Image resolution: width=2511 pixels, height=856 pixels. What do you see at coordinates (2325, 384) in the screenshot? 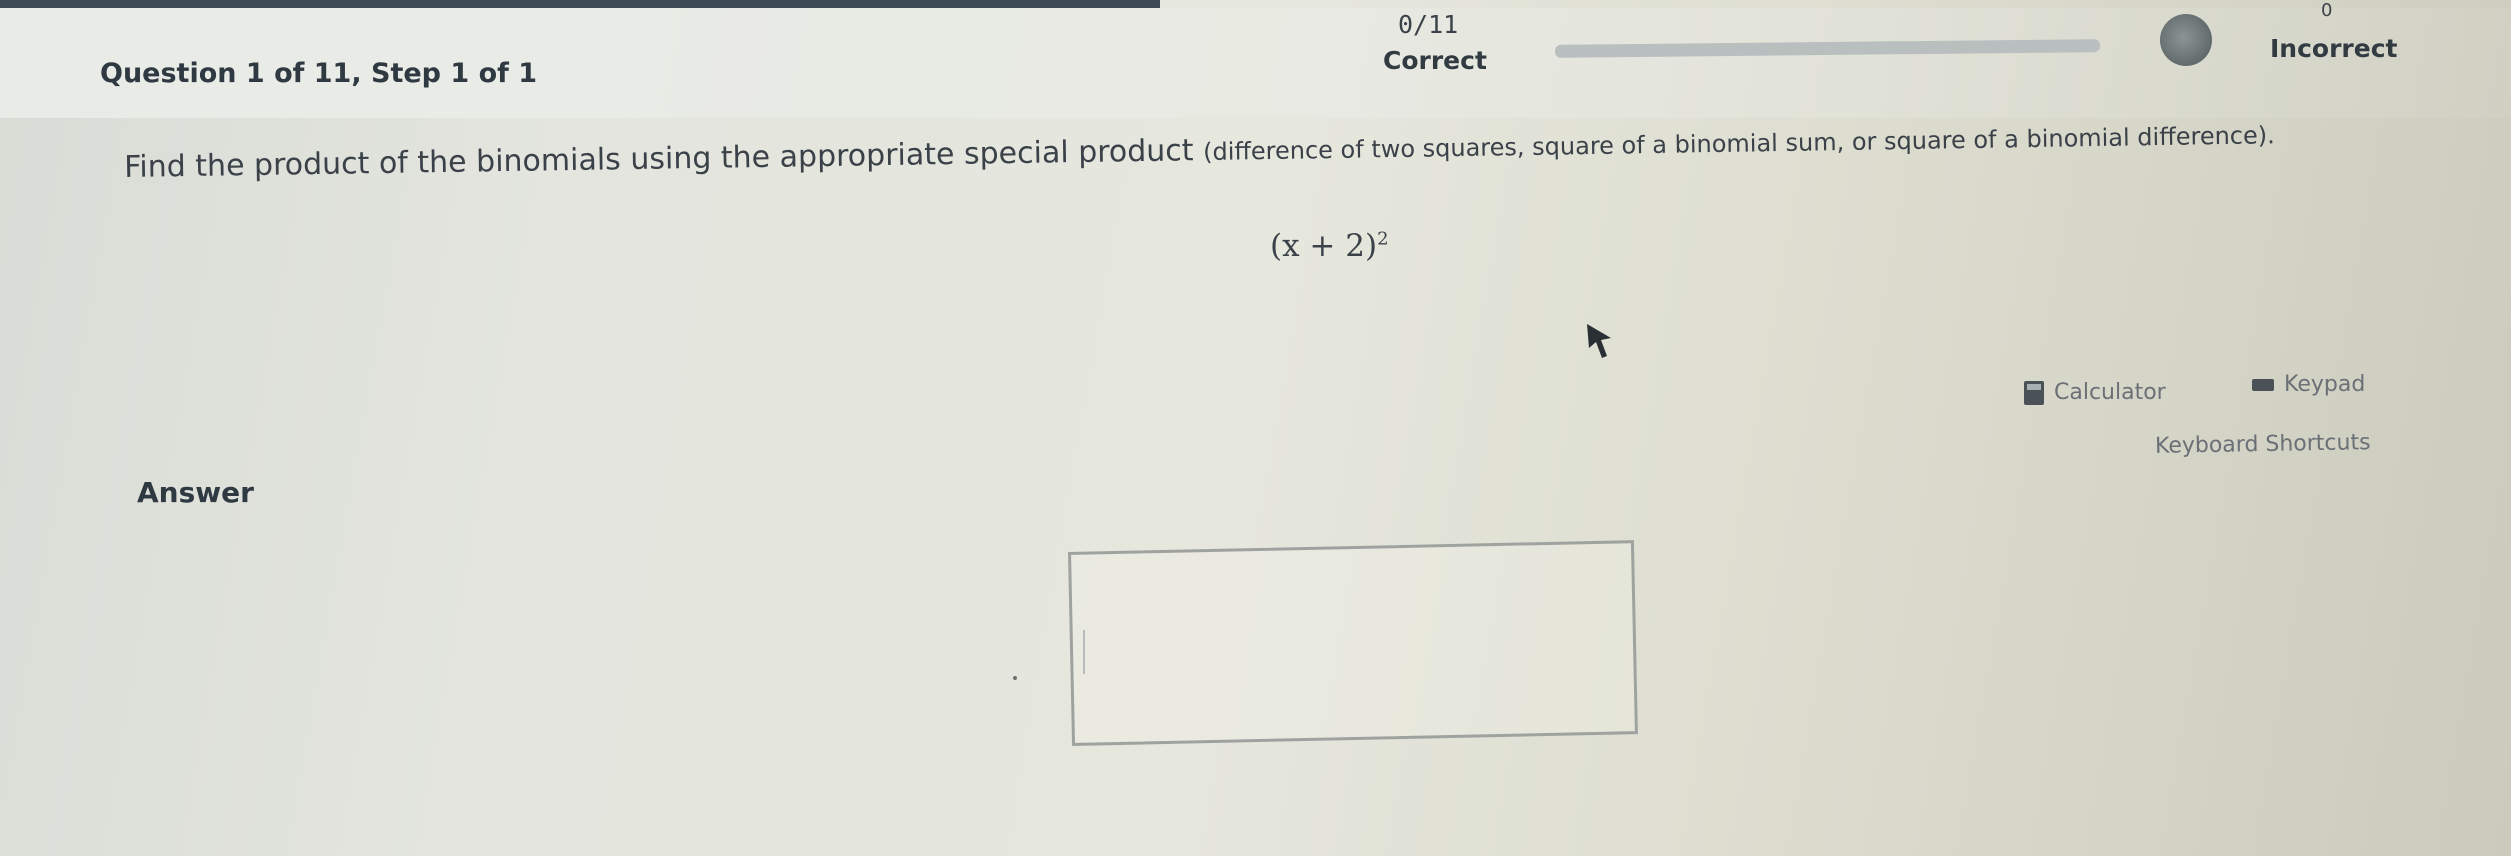
I see `keypad-label: Keypad` at bounding box center [2325, 384].